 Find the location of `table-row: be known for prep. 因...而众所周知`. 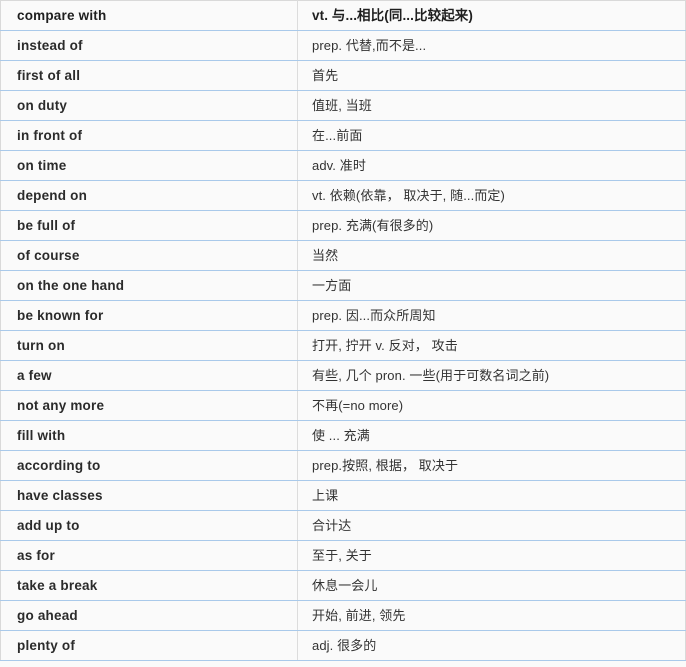

table-row: be known for prep. 因...而众所周知 is located at coordinates (343, 315).